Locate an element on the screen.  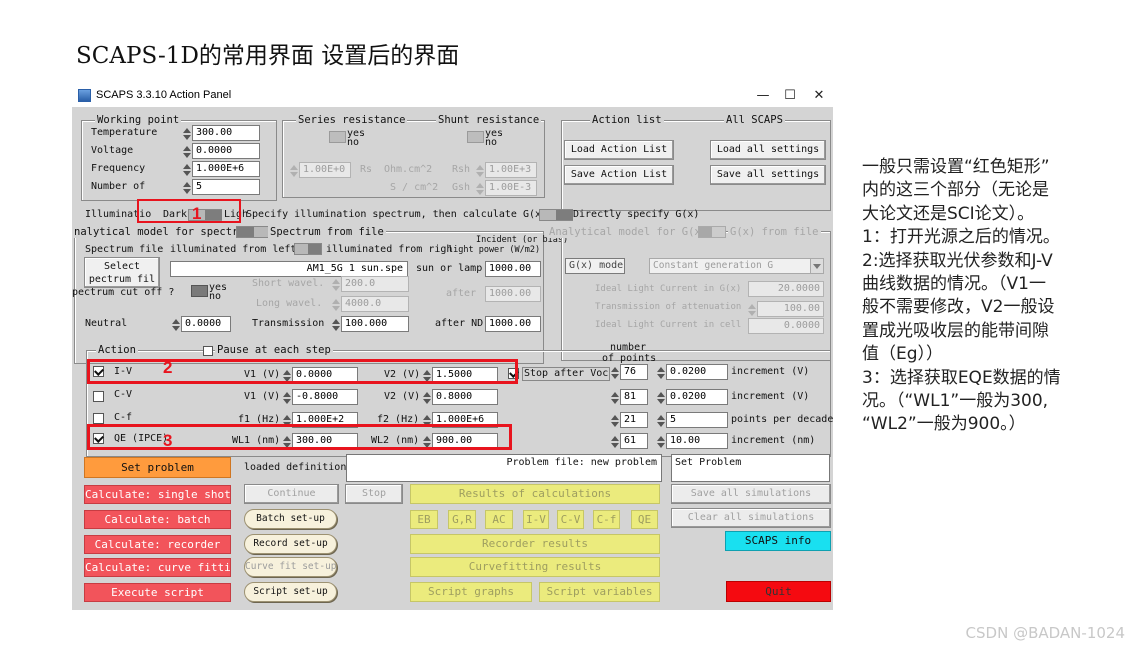
quit-button: Quit is located at coordinates (778, 591).